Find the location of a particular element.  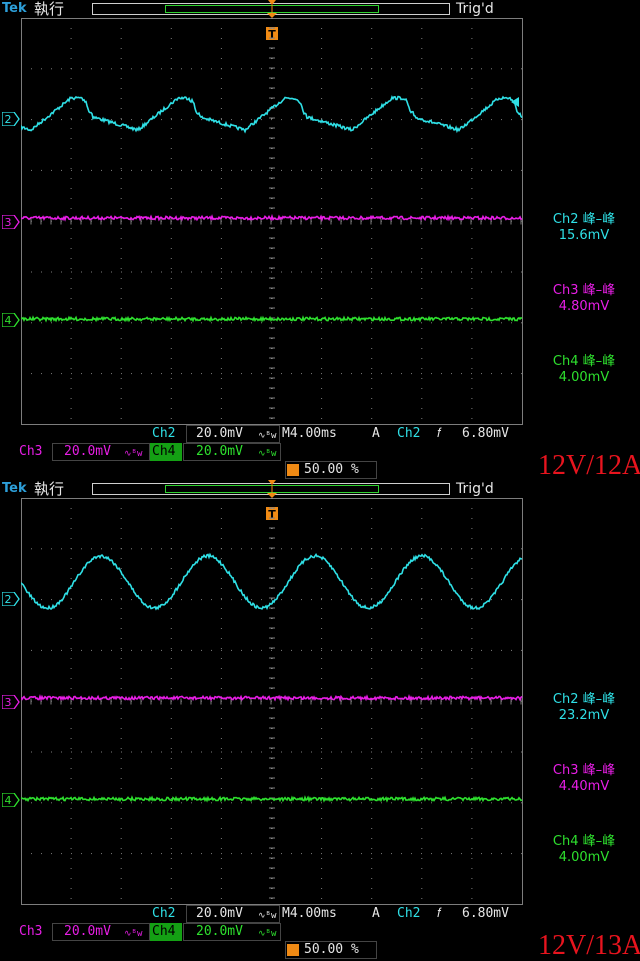

measurement-ch2-peak-to-peak: Ch2 峰–峰 15.6mV is located at coordinates (584, 228).